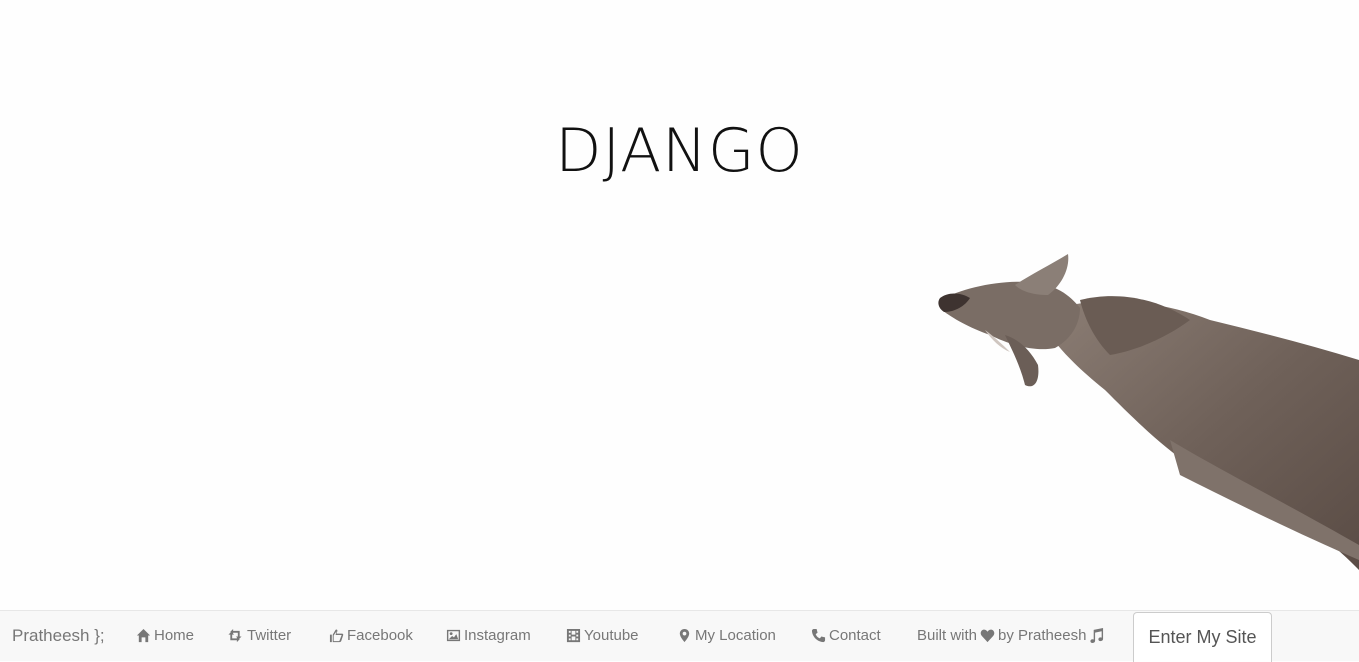 The height and width of the screenshot is (662, 1359). I want to click on retweet-icon, so click(235, 635).